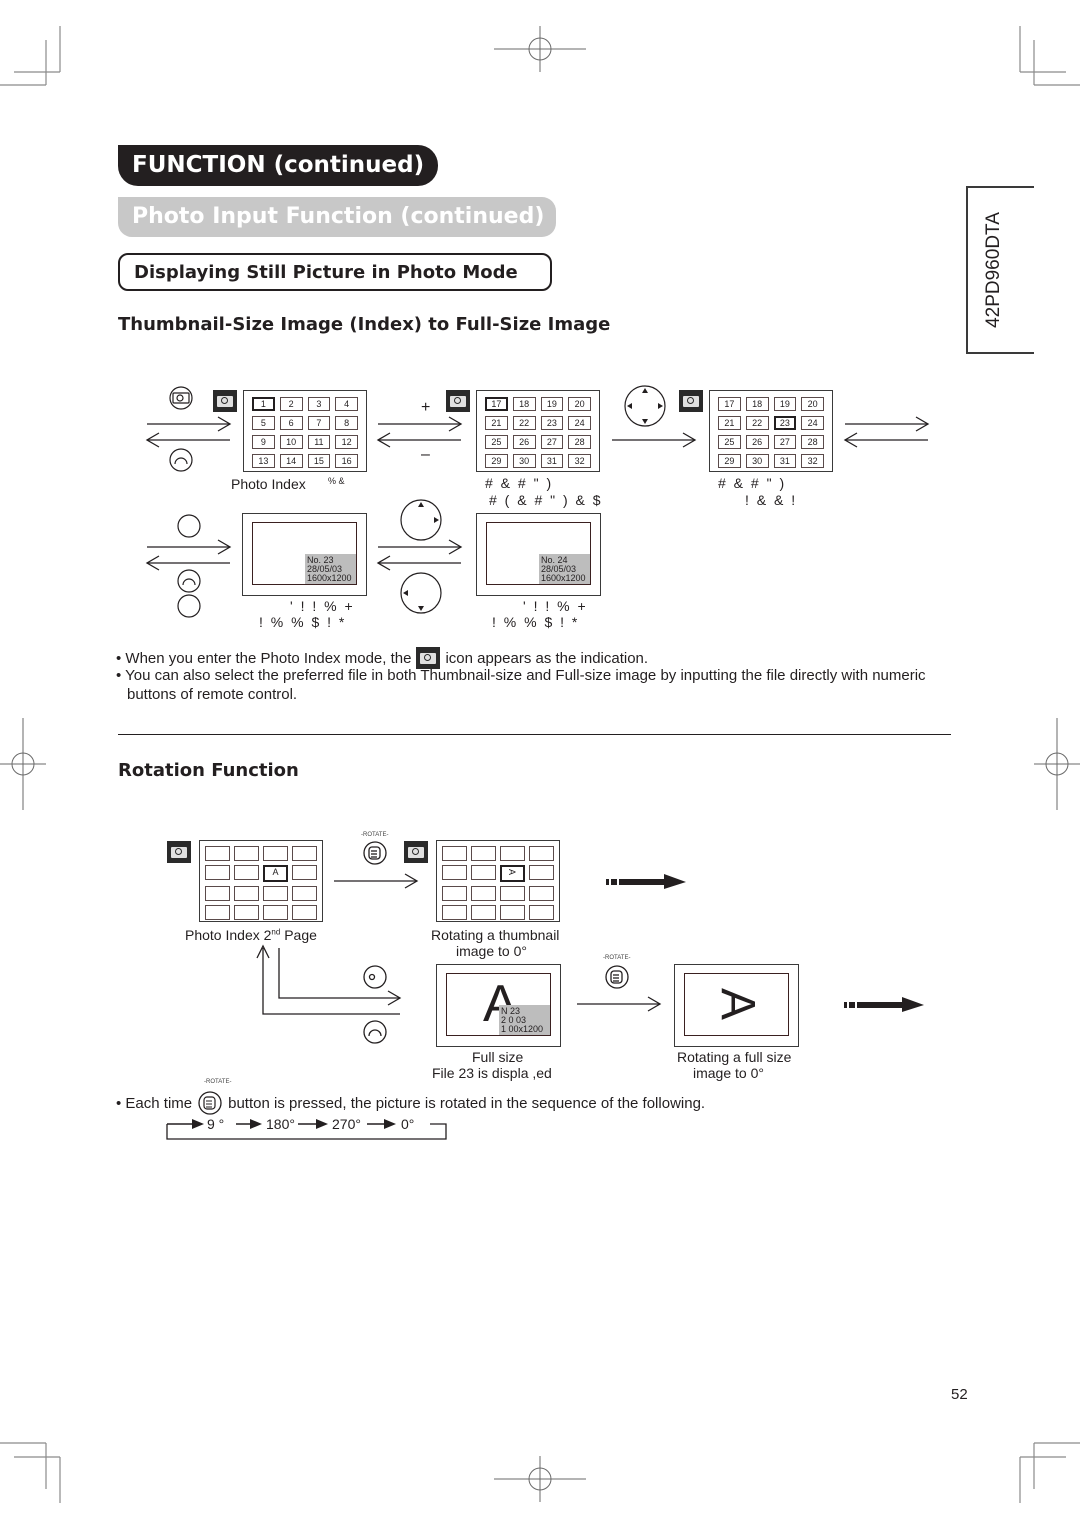 This screenshot has height=1528, width=1080. I want to click on full-size-image-rotated: A, so click(736, 1004).